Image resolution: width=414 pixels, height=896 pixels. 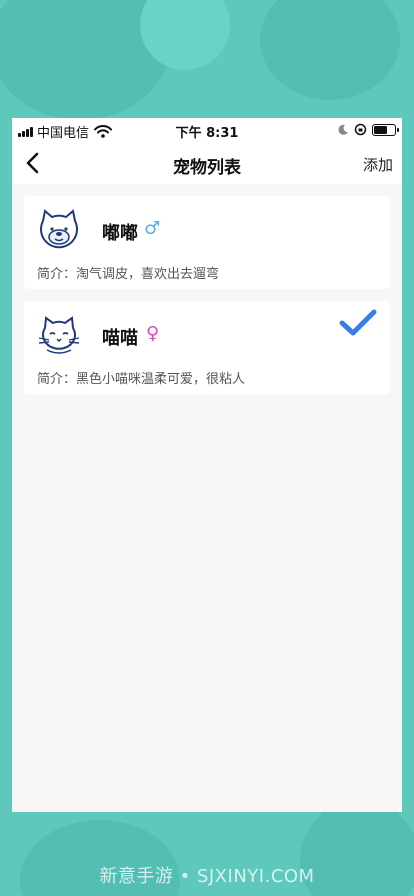 What do you see at coordinates (207, 347) in the screenshot?
I see `pet-card-miaomiao: 喵喵 ♀ 简介：黑色小喵咪温柔可爱，很粘人` at bounding box center [207, 347].